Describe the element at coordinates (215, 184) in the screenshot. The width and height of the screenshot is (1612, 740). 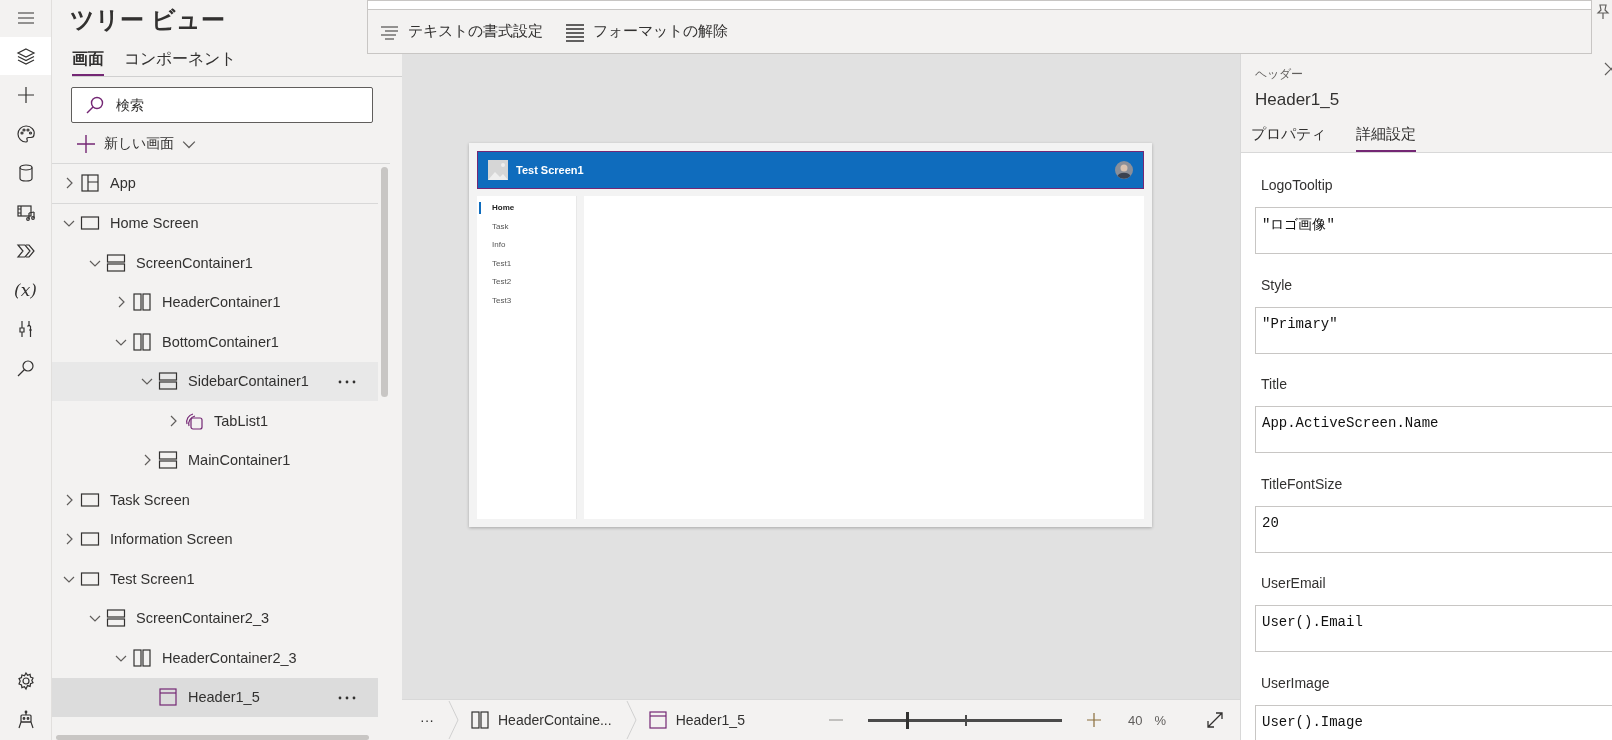
I see `tree-item: App` at that location.